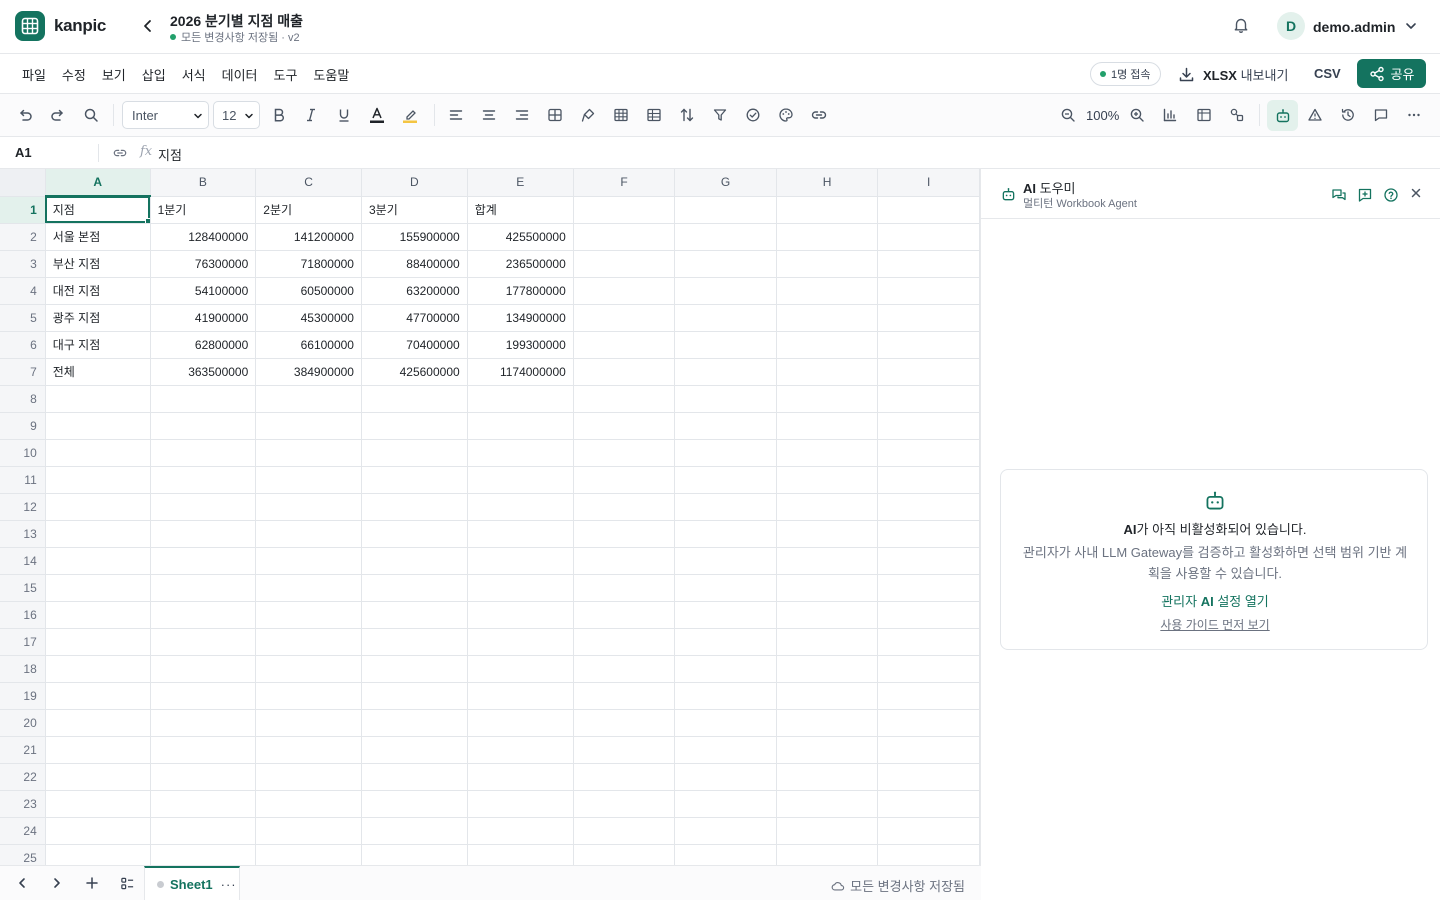 Image resolution: width=1440 pixels, height=900 pixels. Describe the element at coordinates (725, 453) in the screenshot. I see `cell-g10` at that location.